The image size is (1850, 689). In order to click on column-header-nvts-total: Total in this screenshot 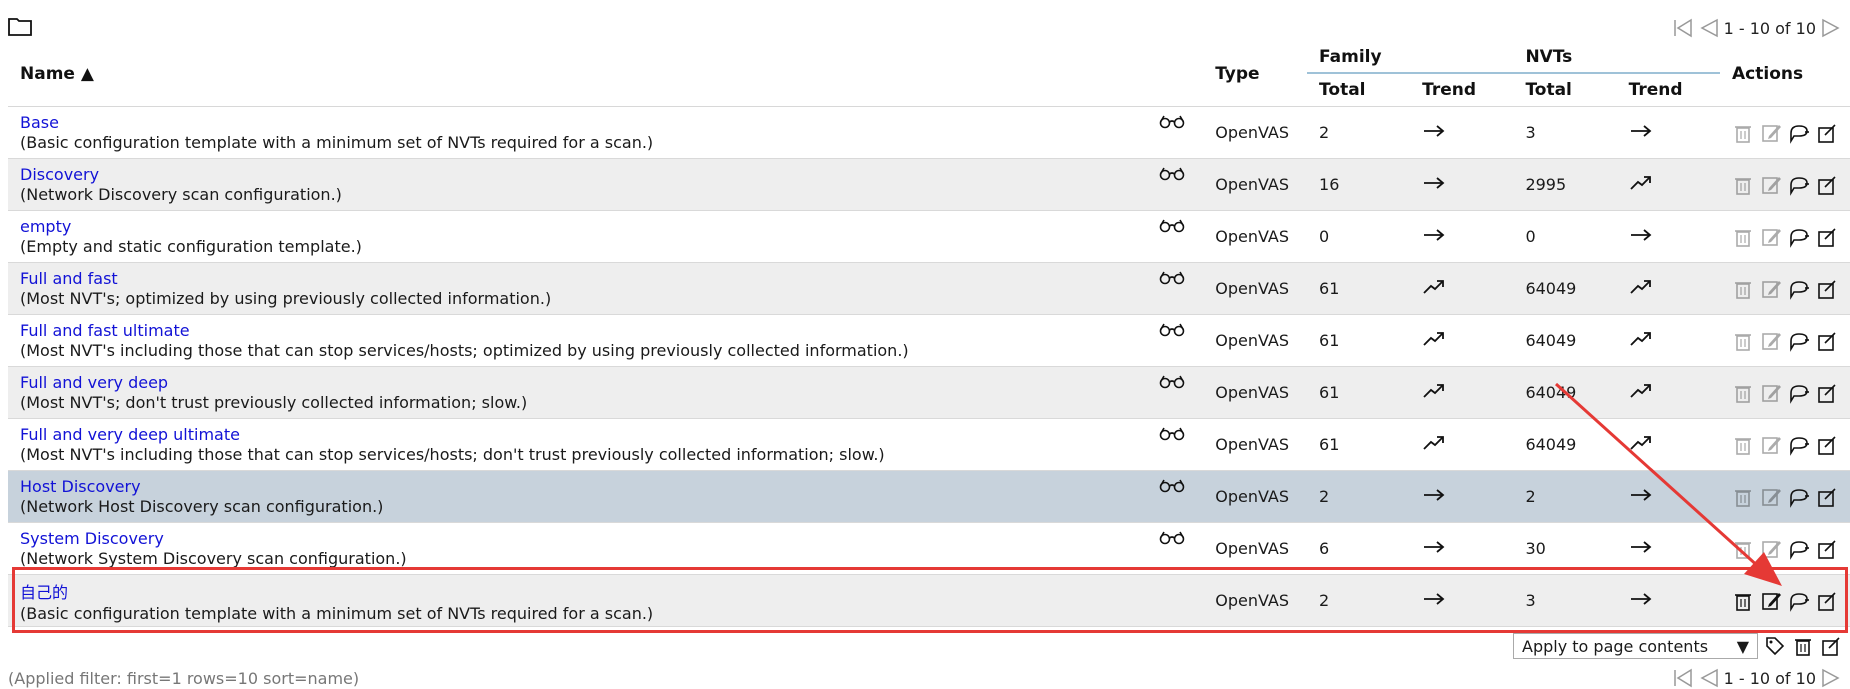, I will do `click(1565, 89)`.